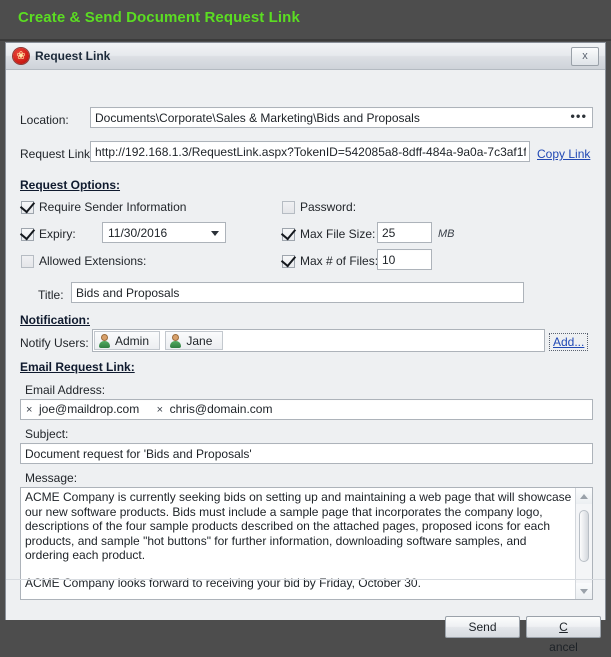 The image size is (611, 657). Describe the element at coordinates (57, 234) in the screenshot. I see `expiry-label: Expiry:` at that location.